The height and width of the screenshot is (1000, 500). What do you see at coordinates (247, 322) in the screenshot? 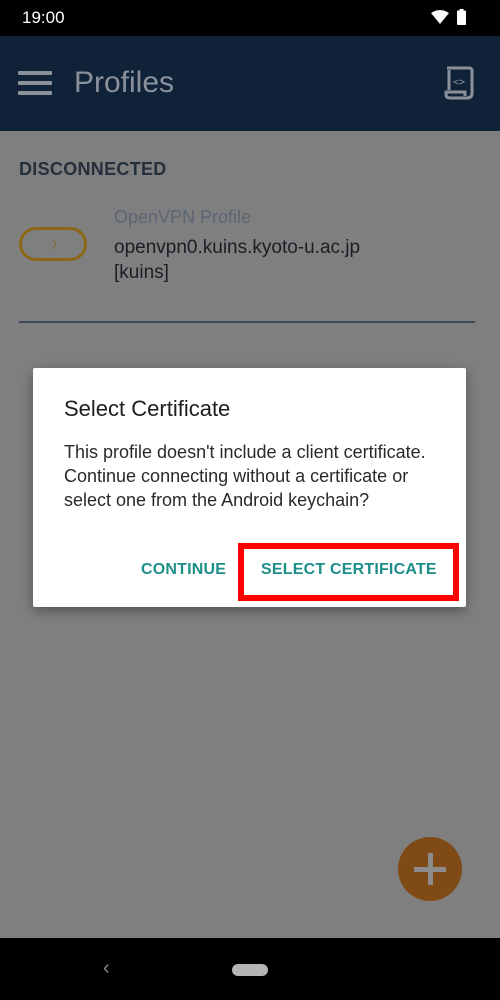
I see `divider` at bounding box center [247, 322].